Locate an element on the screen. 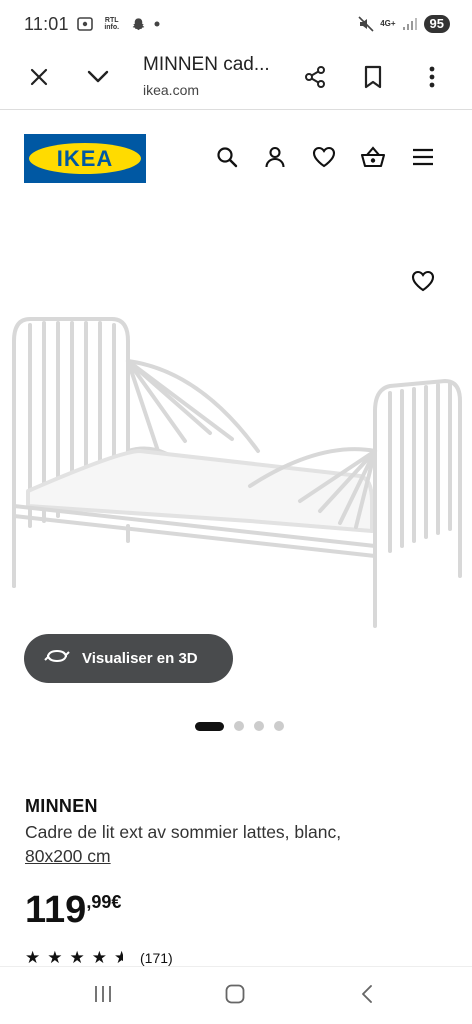 This screenshot has width=472, height=1024. carousel-indicator is located at coordinates (236, 726).